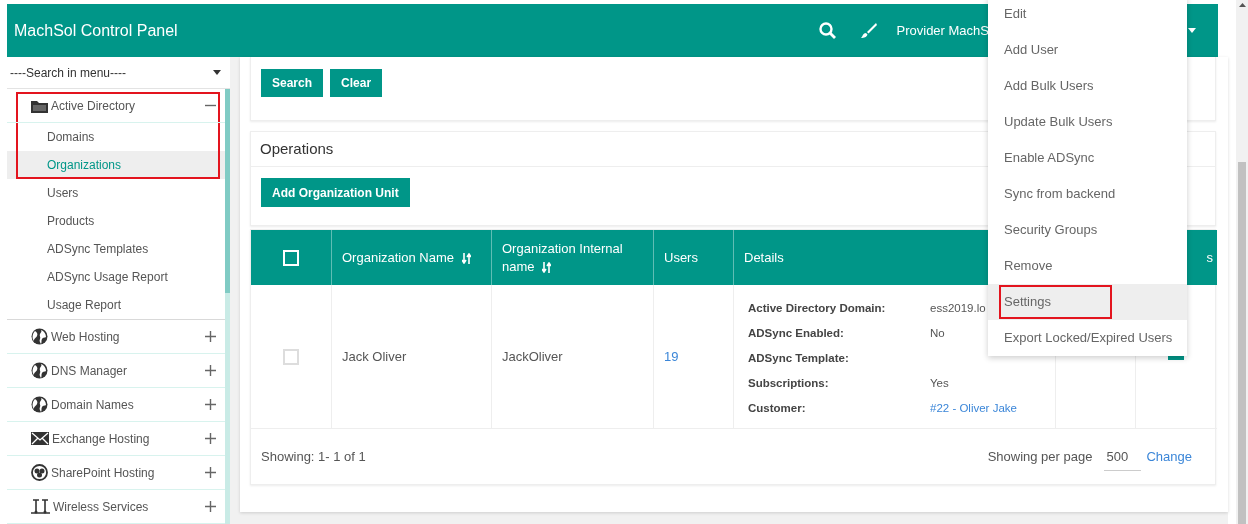 The height and width of the screenshot is (524, 1248). I want to click on detail-value: ess2019.lo, so click(958, 307).